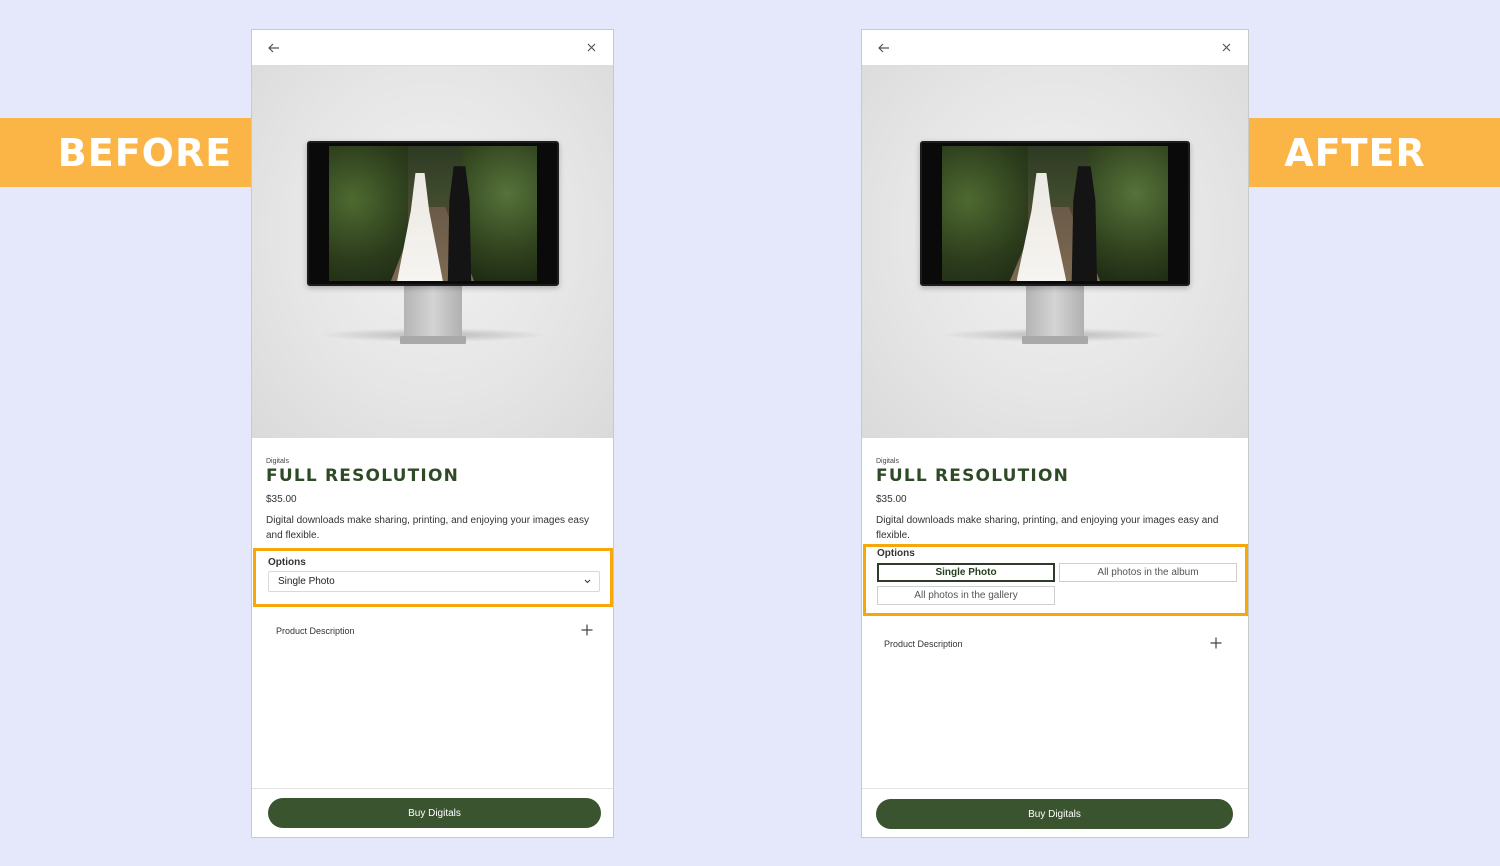 The height and width of the screenshot is (866, 1500). What do you see at coordinates (434, 581) in the screenshot?
I see `options-select: Single Photo` at bounding box center [434, 581].